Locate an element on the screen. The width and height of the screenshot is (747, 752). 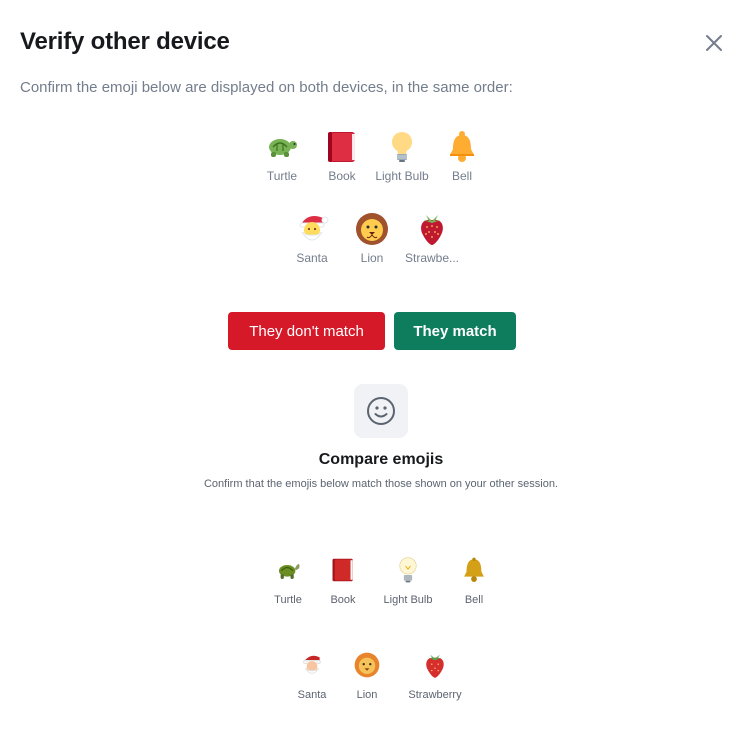
close-icon is located at coordinates (714, 43).